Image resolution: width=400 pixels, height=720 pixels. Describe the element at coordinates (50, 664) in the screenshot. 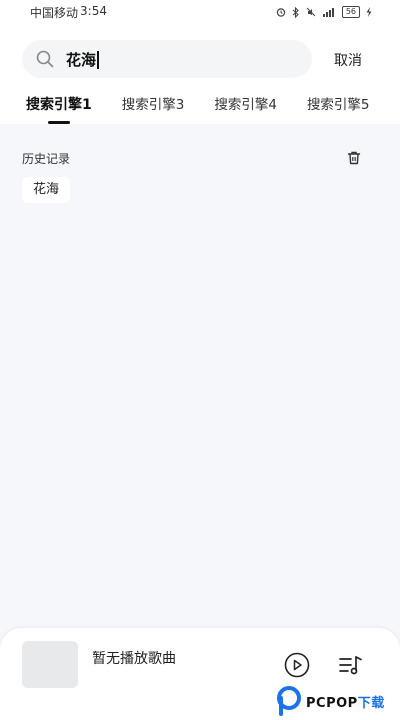

I see `album-cover-placeholder` at that location.